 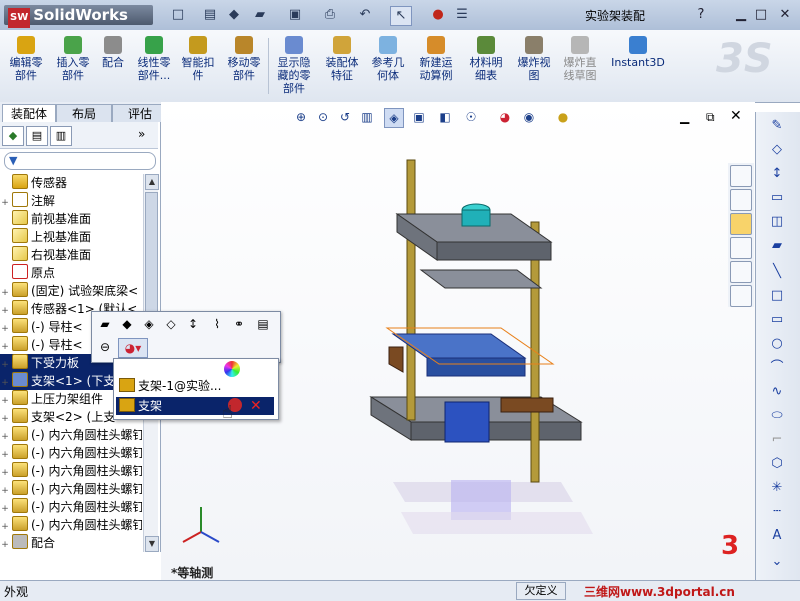 What do you see at coordinates (462, 15) in the screenshot?
I see `options-icon: ☰` at bounding box center [462, 15].